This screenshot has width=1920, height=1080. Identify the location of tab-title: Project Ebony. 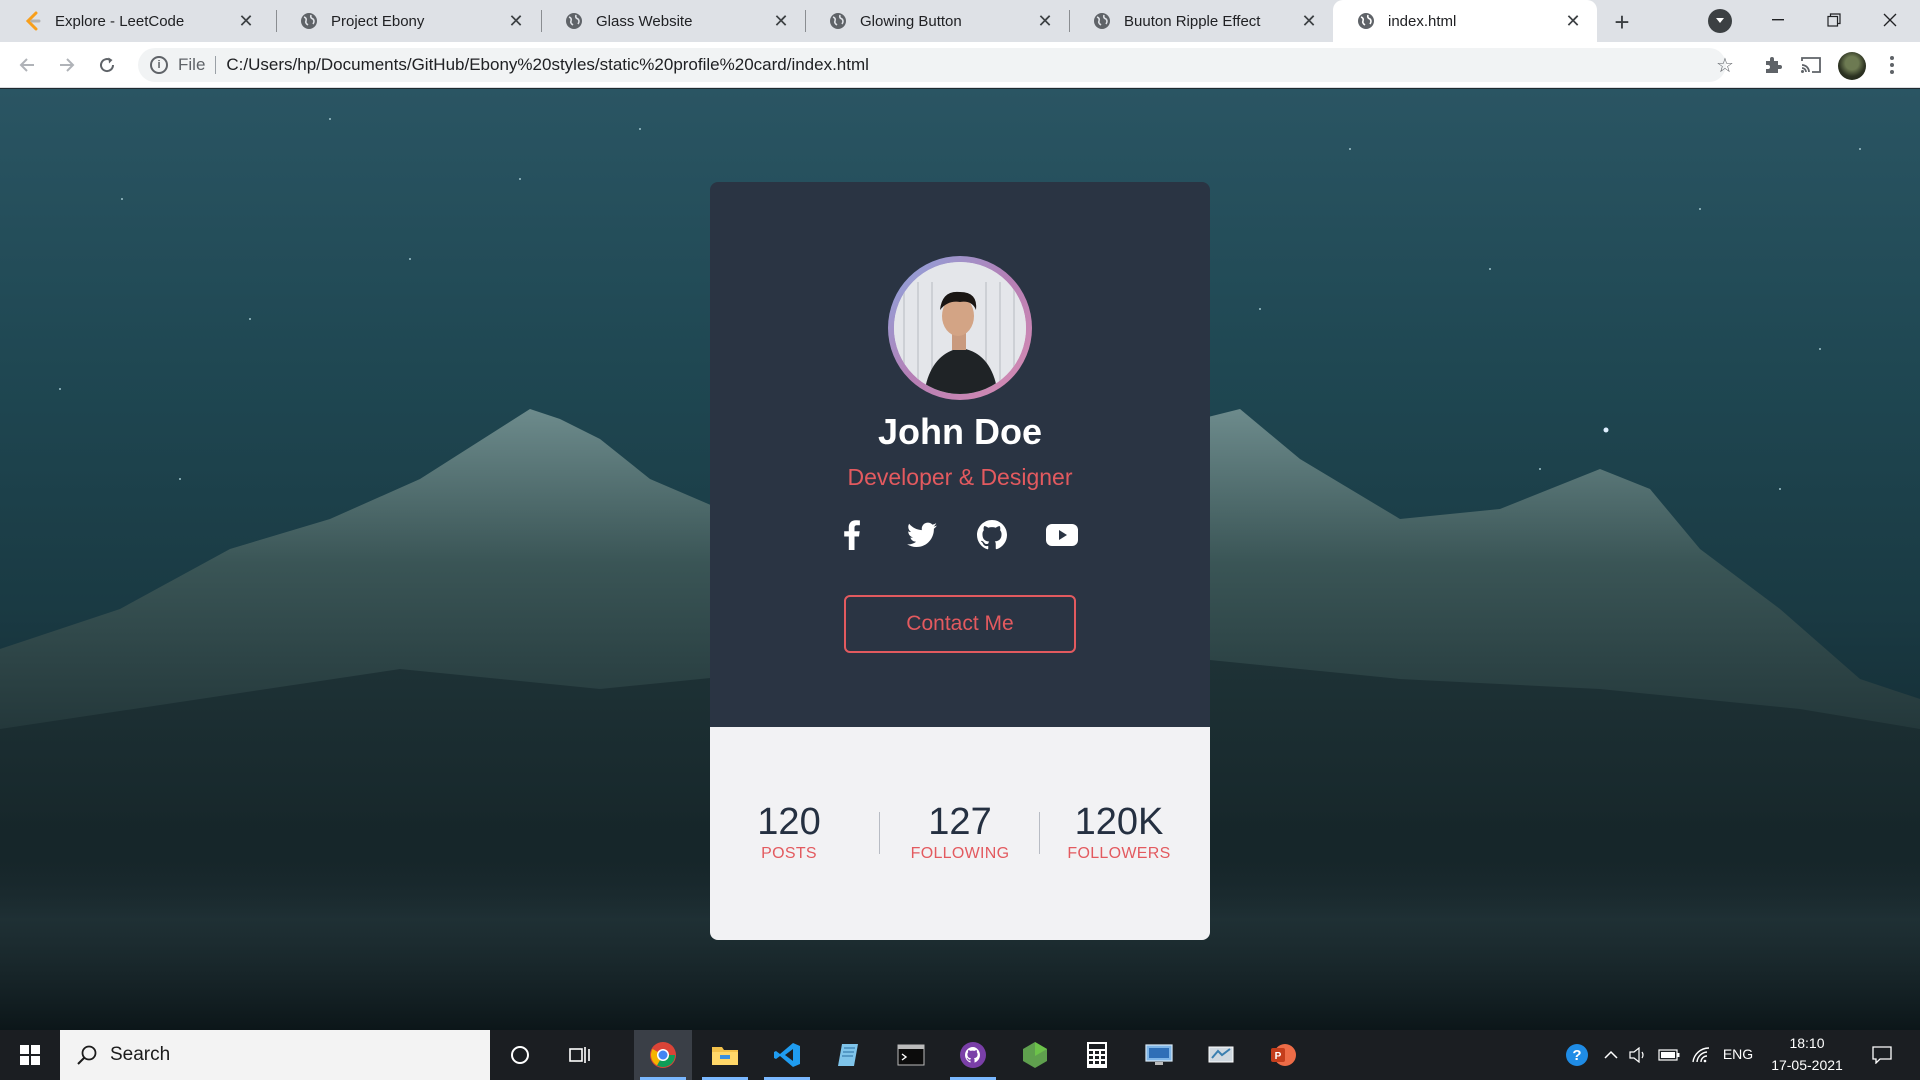
(378, 21).